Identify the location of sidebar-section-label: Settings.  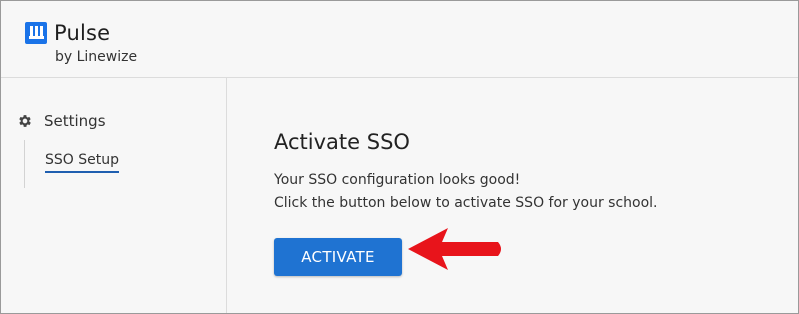
(75, 121).